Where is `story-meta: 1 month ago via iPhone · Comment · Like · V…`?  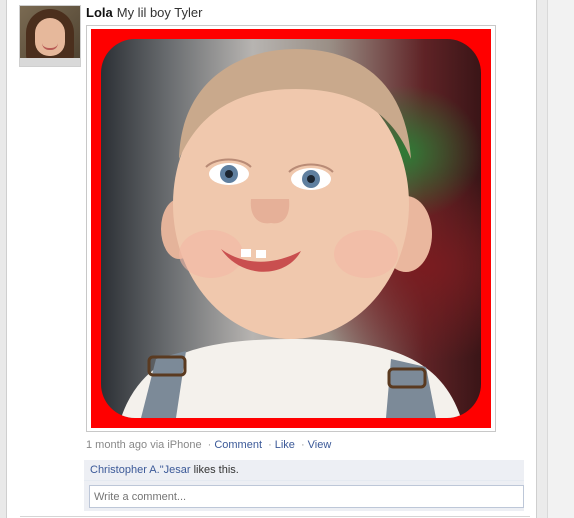 story-meta: 1 month ago via iPhone · Comment · Like · V… is located at coordinates (208, 445).